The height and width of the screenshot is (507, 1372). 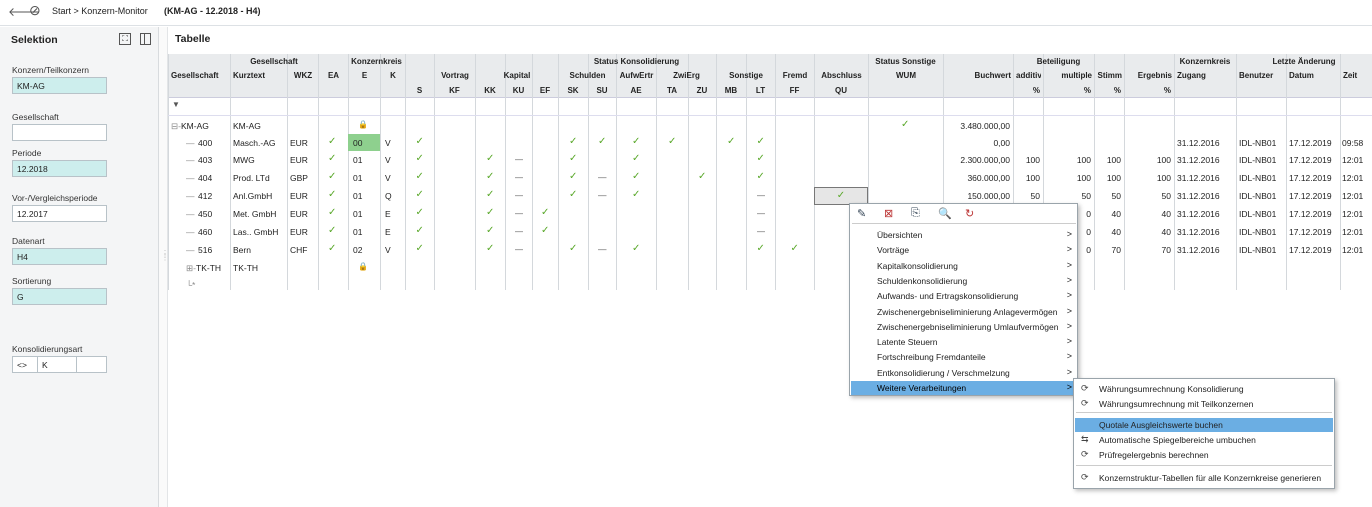 What do you see at coordinates (59, 132) in the screenshot?
I see `field-input` at bounding box center [59, 132].